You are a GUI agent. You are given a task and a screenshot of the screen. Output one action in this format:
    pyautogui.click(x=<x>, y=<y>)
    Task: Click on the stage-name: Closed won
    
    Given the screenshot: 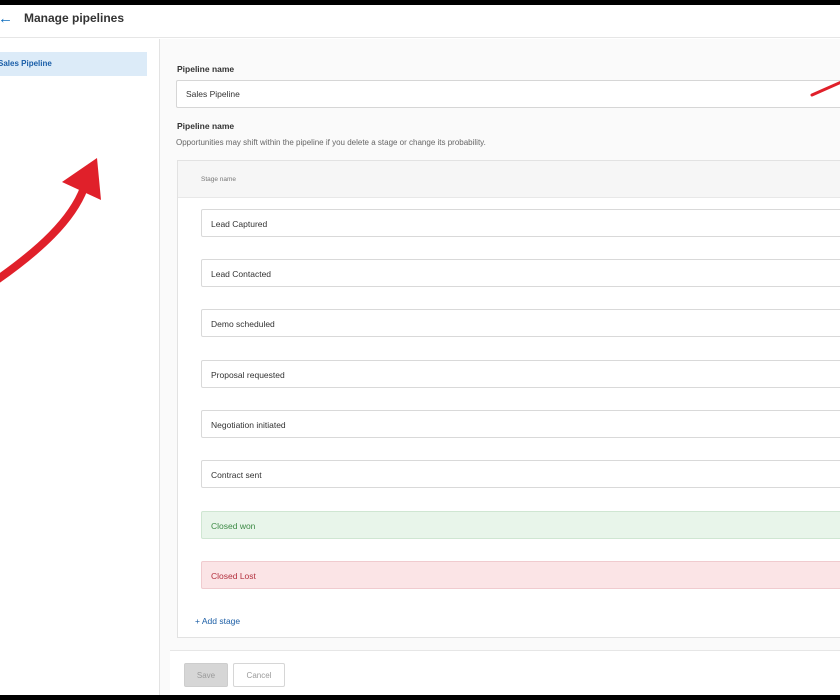 What is the action you would take?
    pyautogui.click(x=233, y=526)
    